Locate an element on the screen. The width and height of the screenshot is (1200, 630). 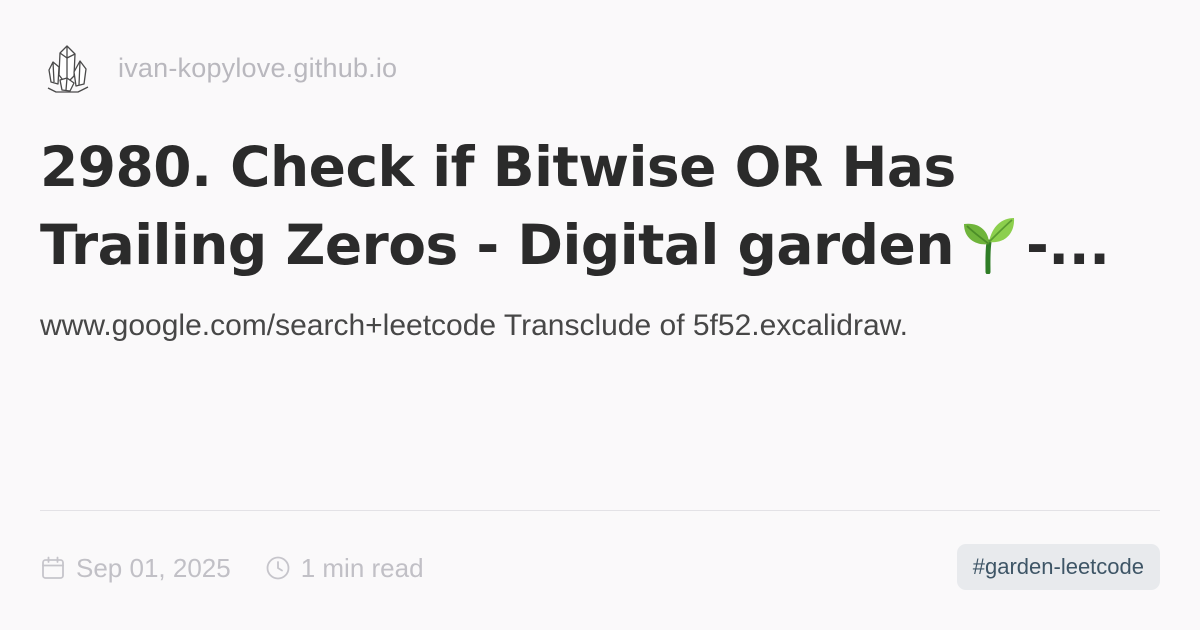
title-line-2-text: Trailing Zeros - Digital garden is located at coordinates (497, 245).